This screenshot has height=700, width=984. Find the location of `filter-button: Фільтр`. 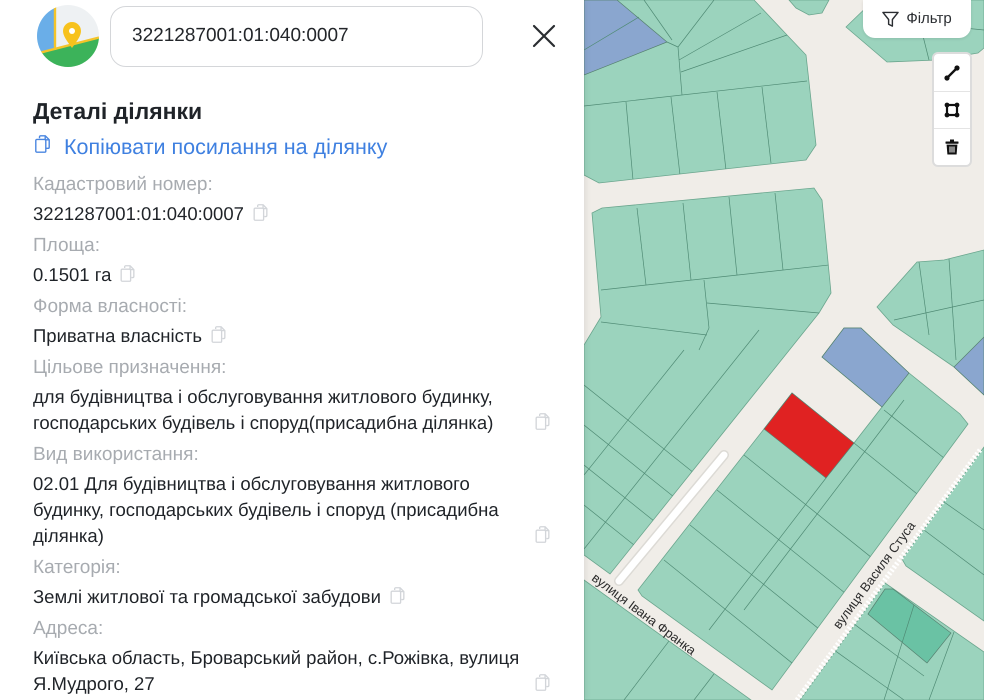

filter-button: Фільтр is located at coordinates (917, 19).